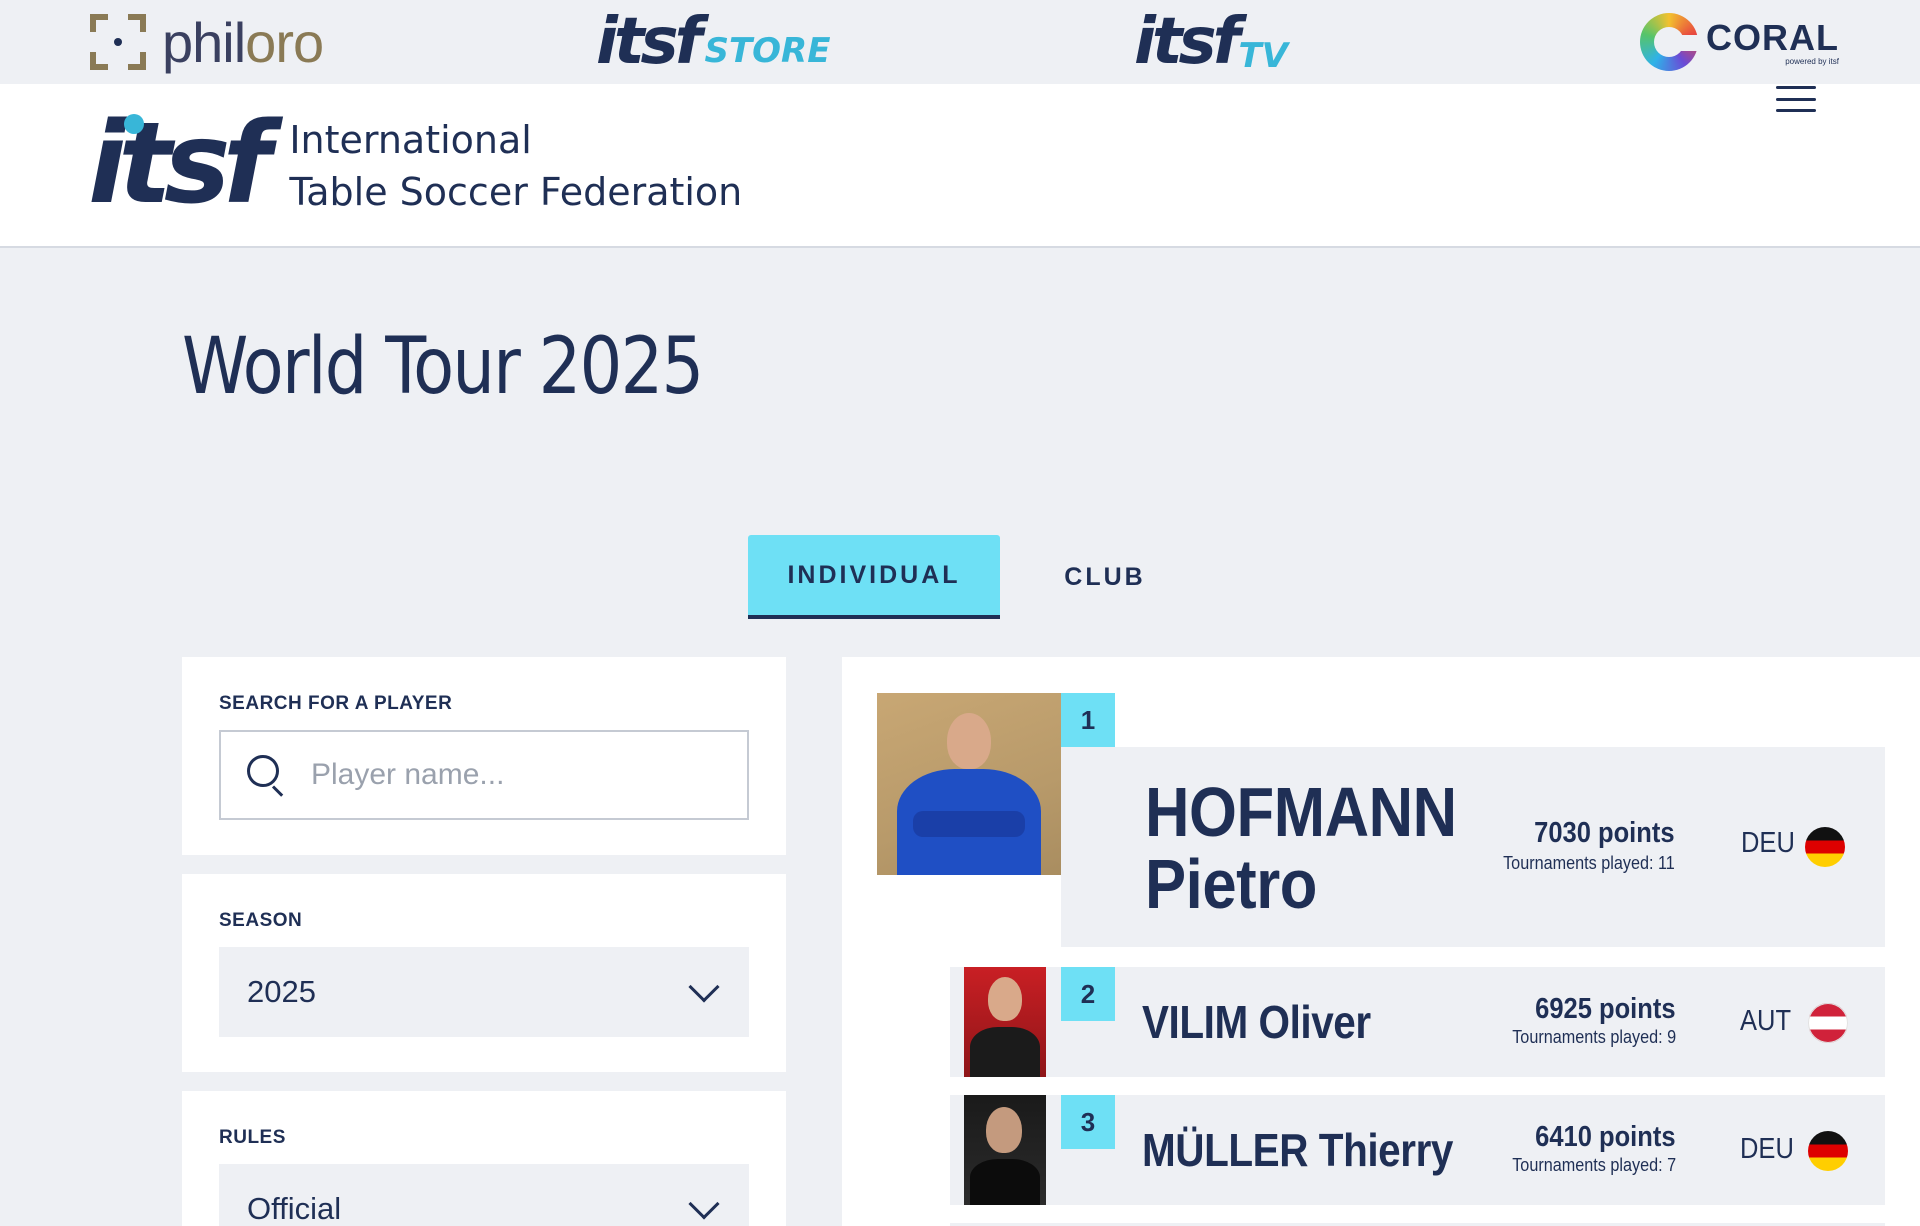 This screenshot has height=1226, width=1920. Describe the element at coordinates (267, 776) in the screenshot. I see `search-icon` at that location.